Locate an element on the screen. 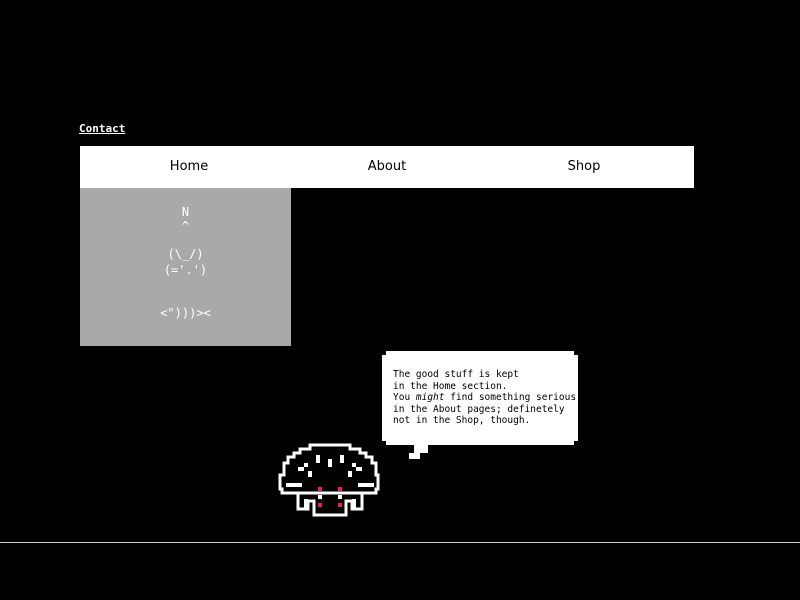 The image size is (800, 600). bubble-emphasis: might is located at coordinates (430, 398).